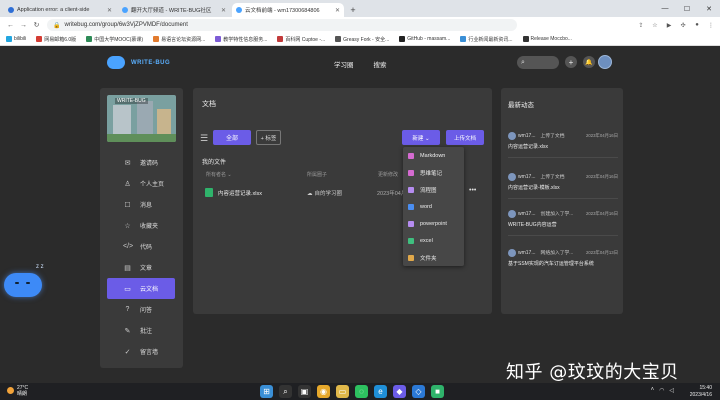 The image size is (720, 400). What do you see at coordinates (669, 25) in the screenshot?
I see `extension-icon: ▶` at bounding box center [669, 25].